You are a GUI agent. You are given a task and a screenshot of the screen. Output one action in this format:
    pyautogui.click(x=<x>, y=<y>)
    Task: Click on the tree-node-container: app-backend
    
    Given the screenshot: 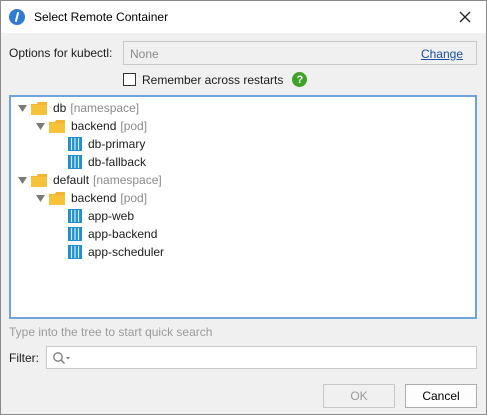 What is the action you would take?
    pyautogui.click(x=112, y=234)
    